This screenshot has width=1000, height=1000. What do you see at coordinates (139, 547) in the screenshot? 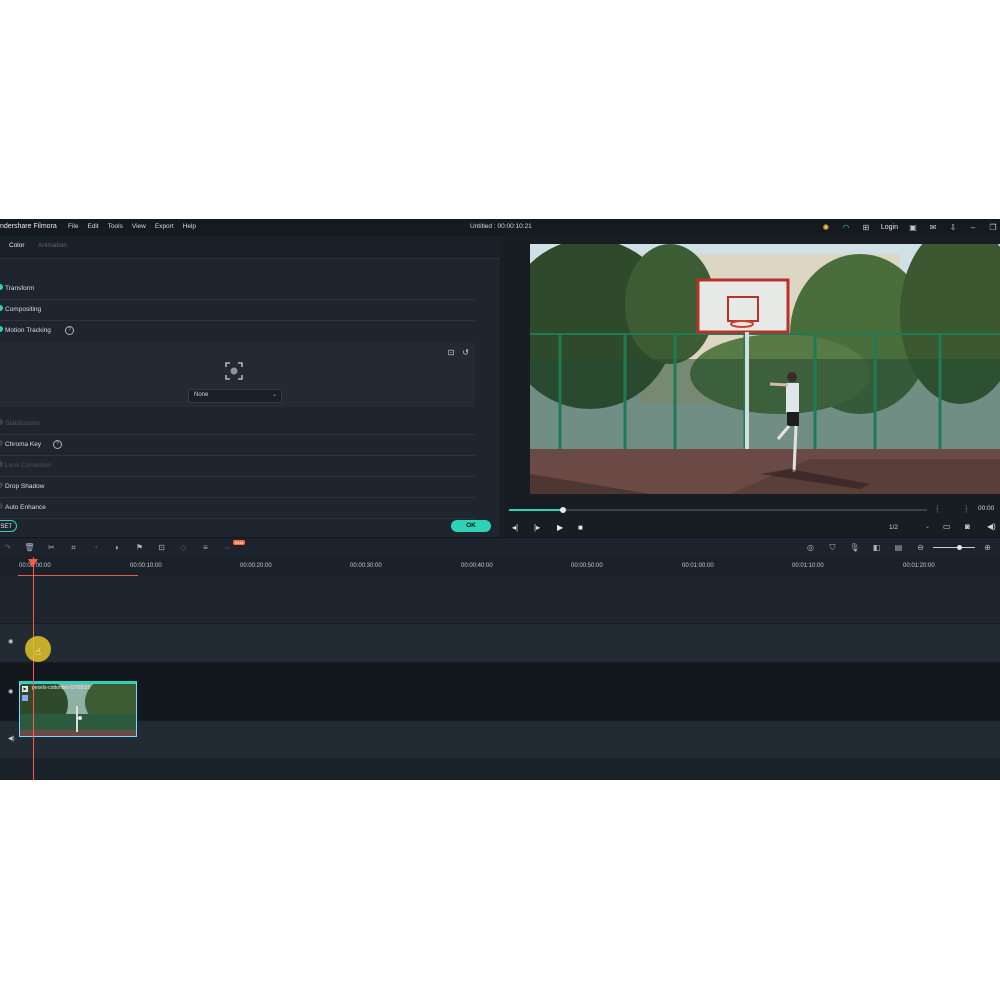
I see `marker-icon: ⚑` at bounding box center [139, 547].